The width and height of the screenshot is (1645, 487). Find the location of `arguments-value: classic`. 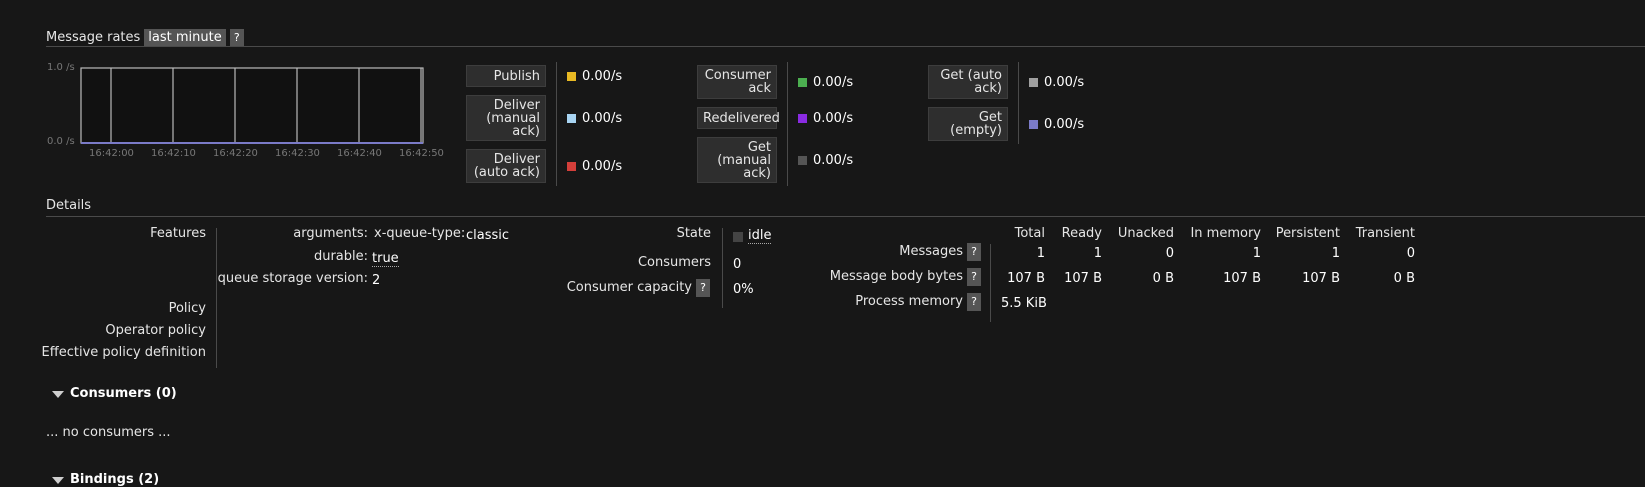

arguments-value: classic is located at coordinates (488, 235).